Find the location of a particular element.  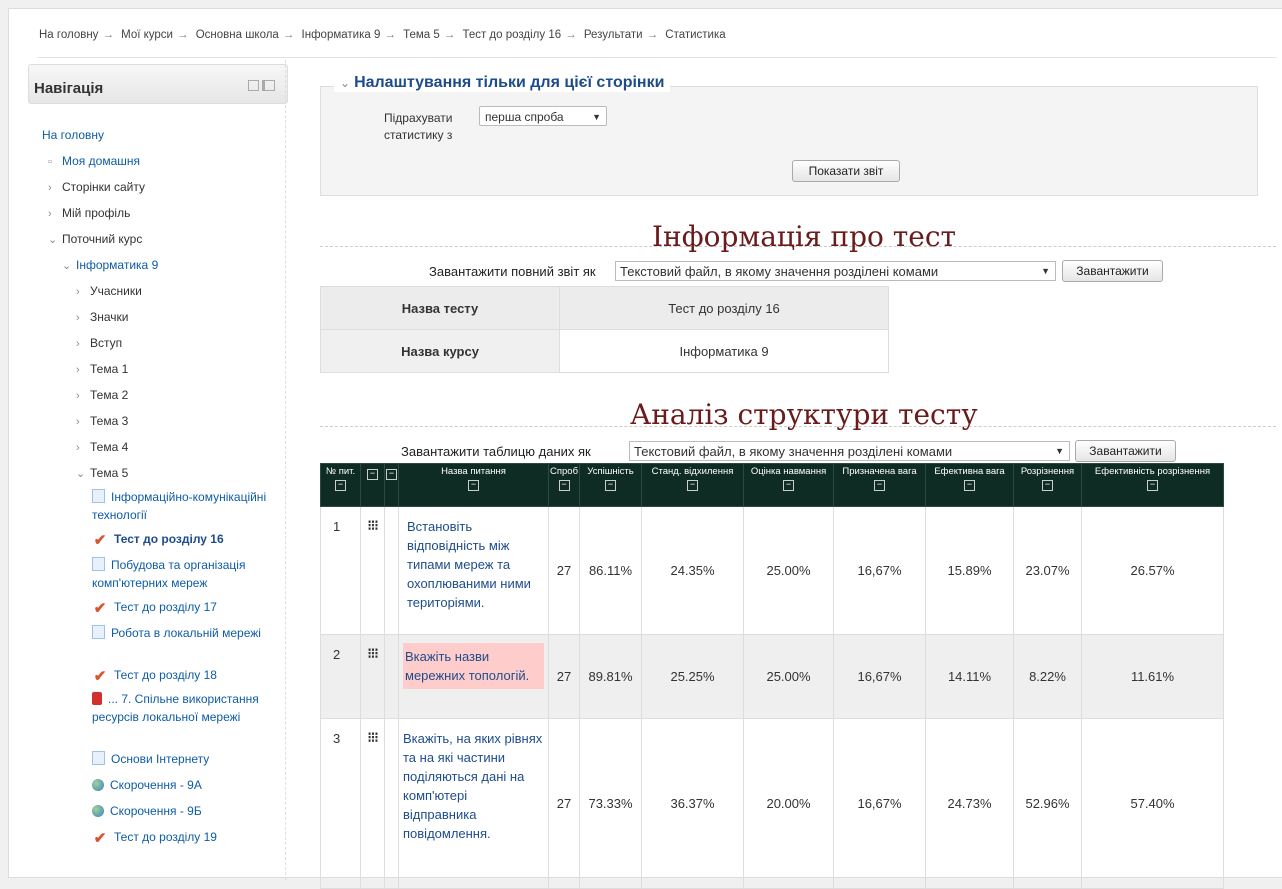

nav-item-label: Тест до розділу 19 is located at coordinates (165, 837).